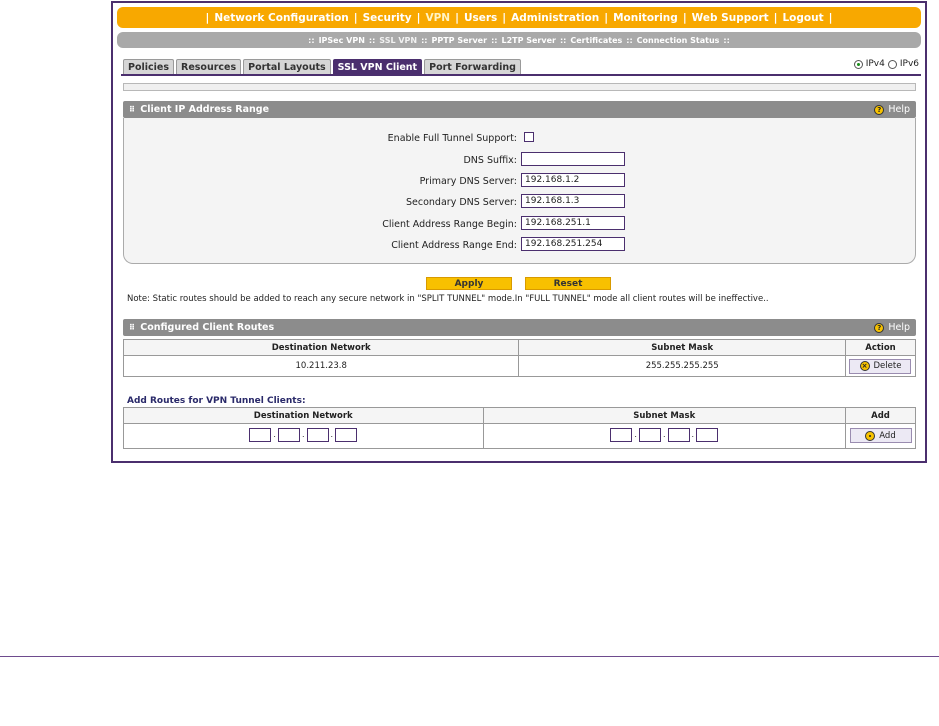 The image size is (939, 726). Describe the element at coordinates (555, 18) in the screenshot. I see `nav-administration: Administration` at that location.